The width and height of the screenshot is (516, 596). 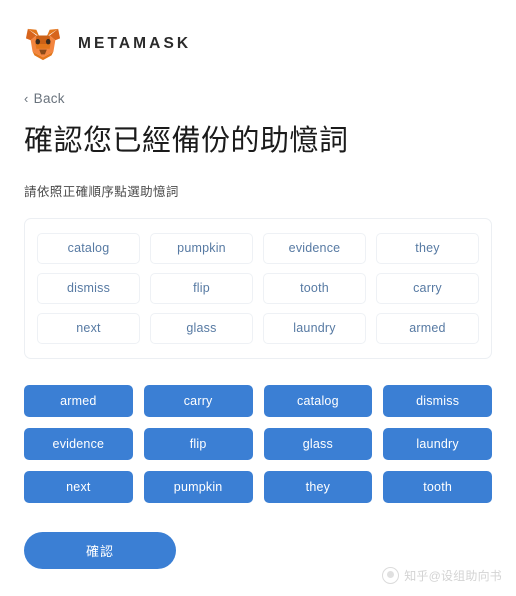 What do you see at coordinates (49, 98) in the screenshot?
I see `back-button-label: Back` at bounding box center [49, 98].